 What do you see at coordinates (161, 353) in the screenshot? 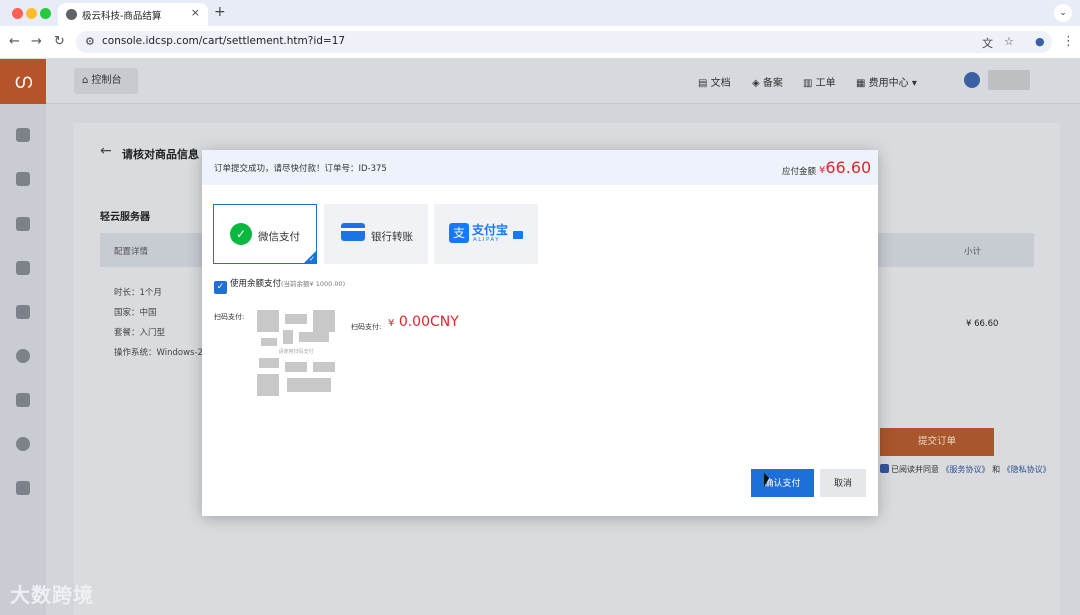
I see `spec-os: 操作系统：Windows-20` at bounding box center [161, 353].